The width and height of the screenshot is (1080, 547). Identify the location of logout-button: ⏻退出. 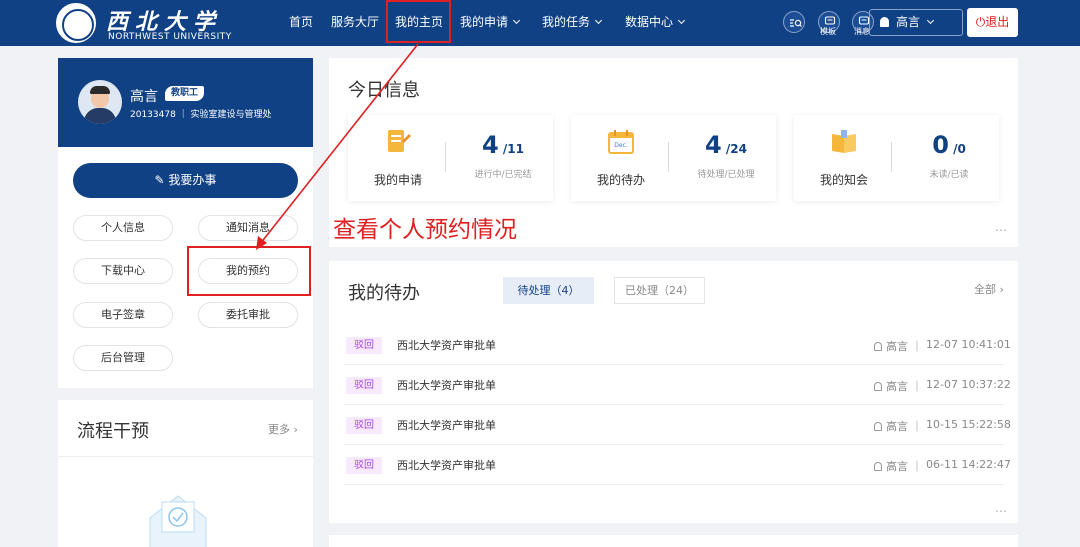
(992, 22).